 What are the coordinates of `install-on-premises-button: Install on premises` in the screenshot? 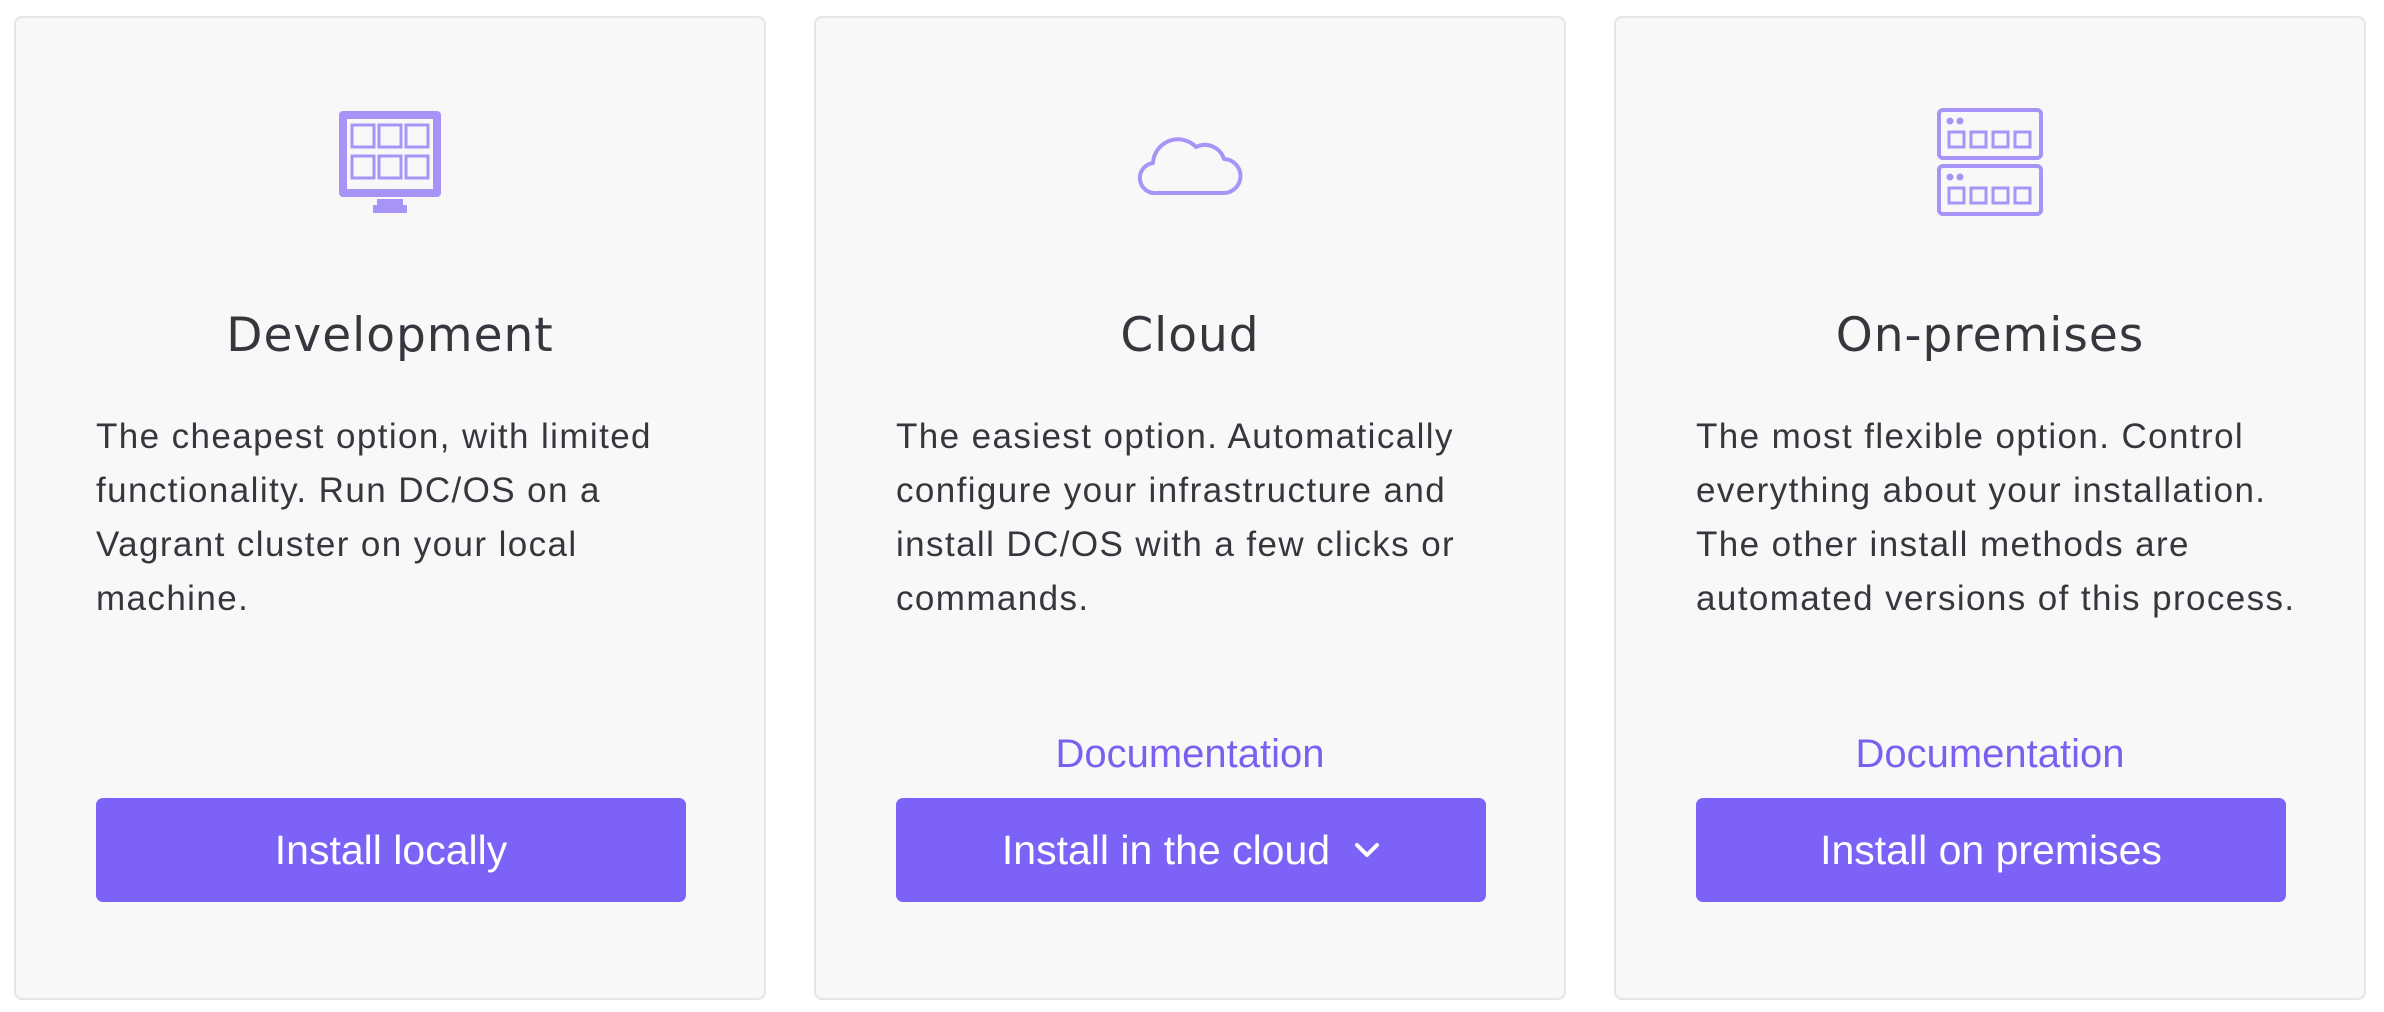 It's located at (1991, 850).